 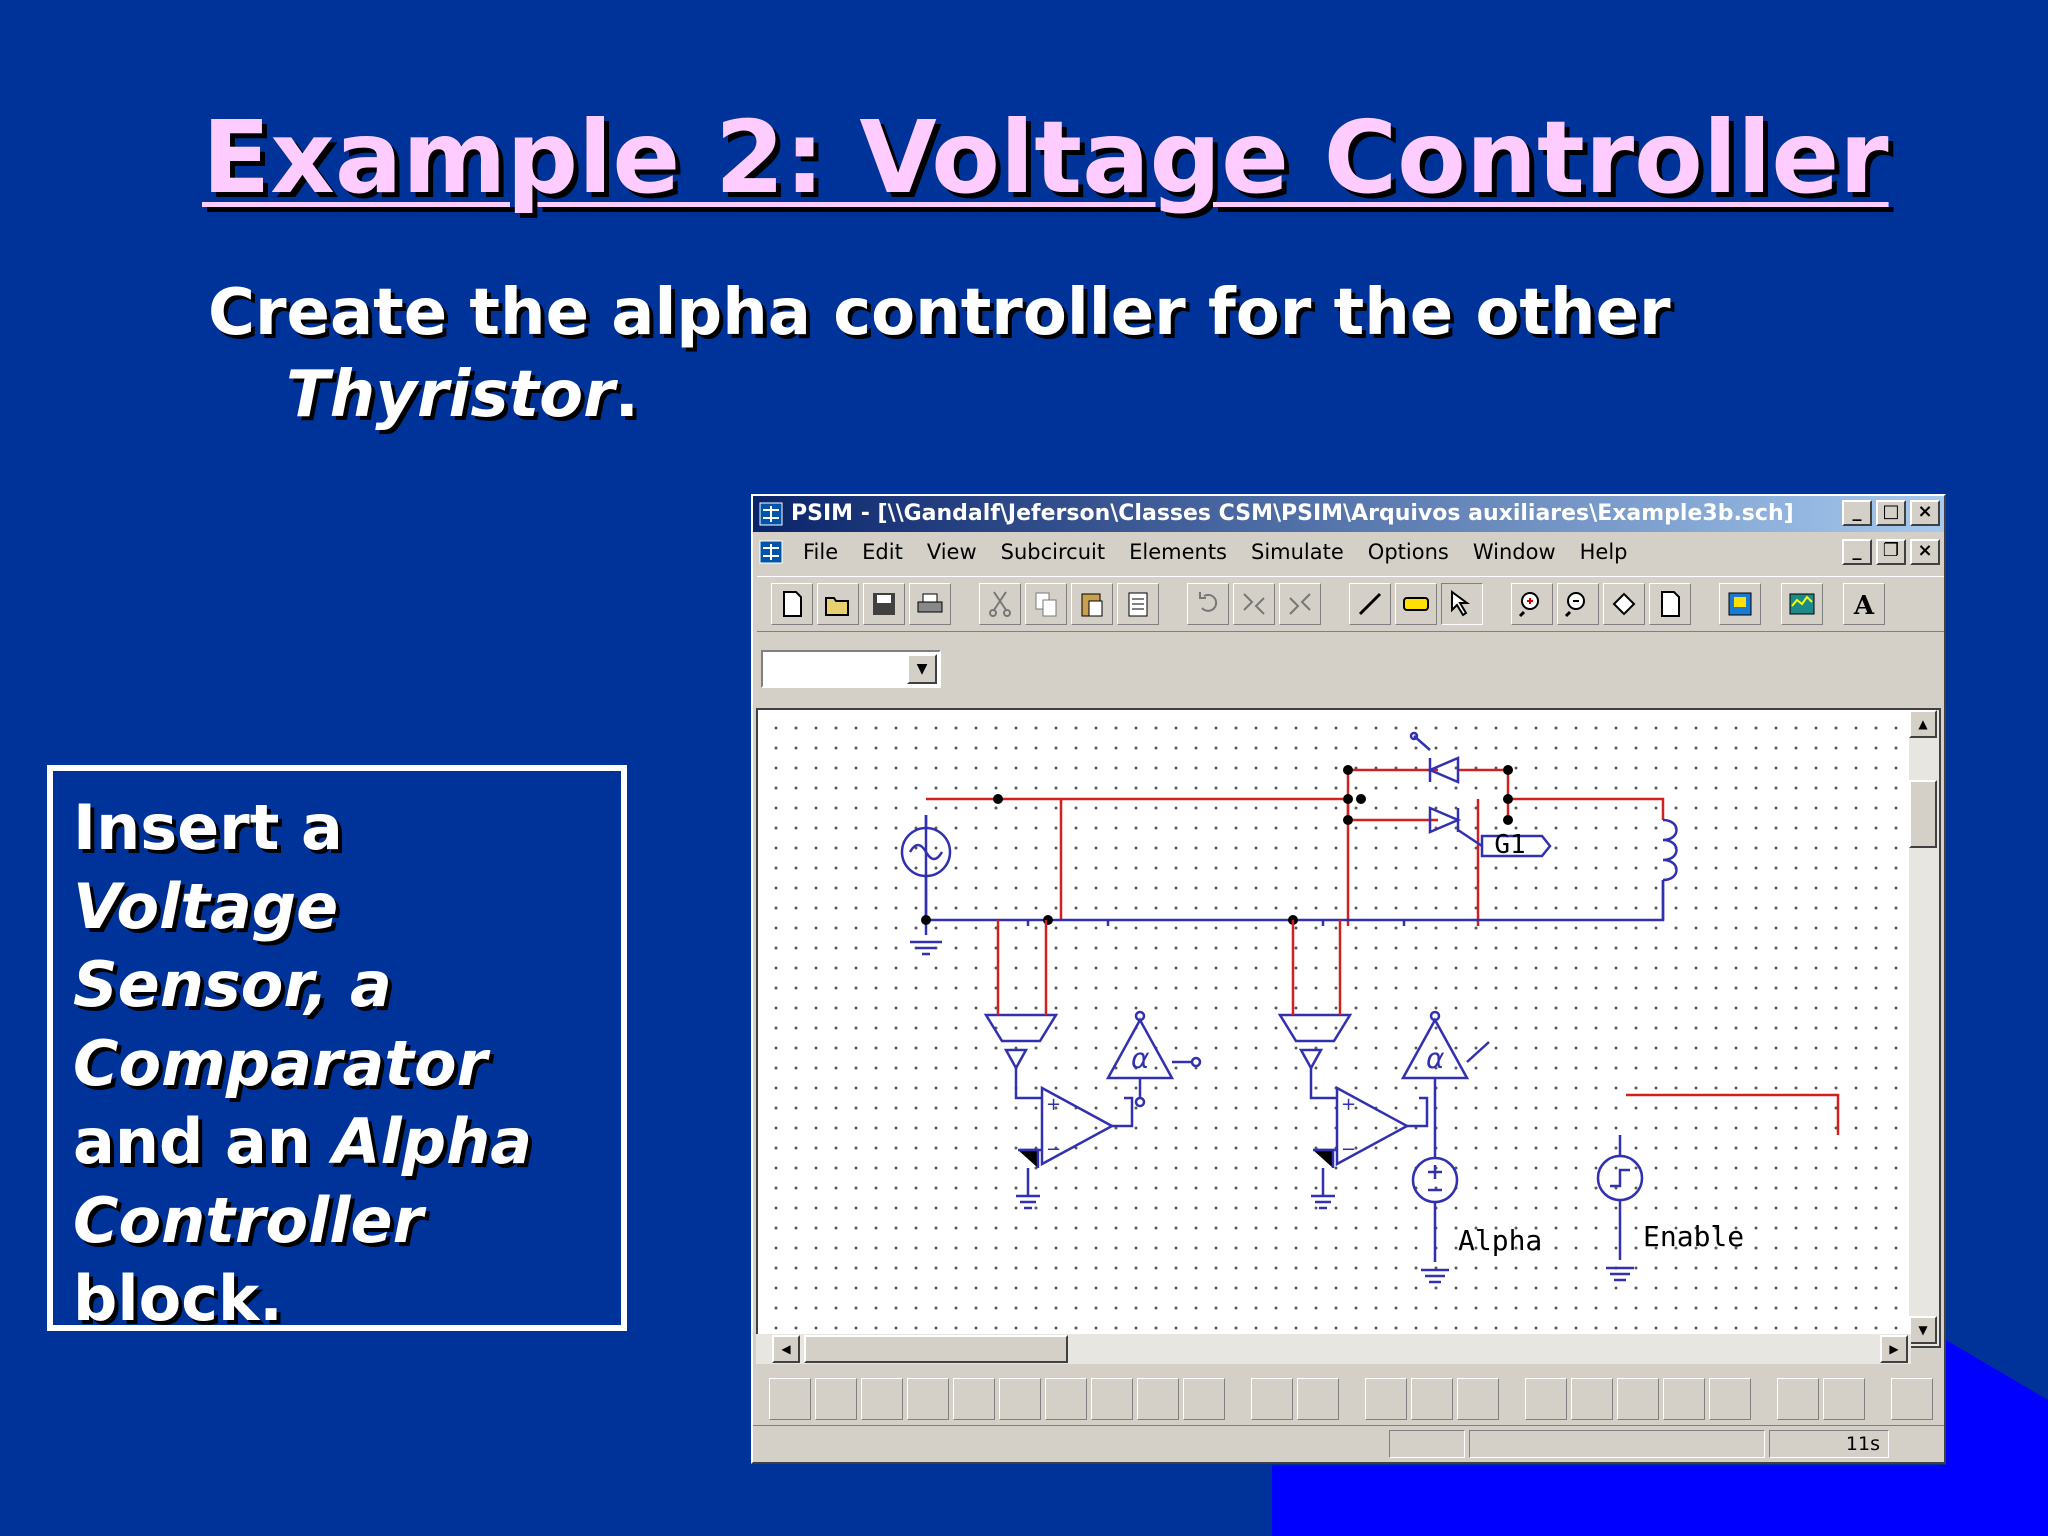 What do you see at coordinates (1894, 1349) in the screenshot?
I see `scroll-right-icon: ▶` at bounding box center [1894, 1349].